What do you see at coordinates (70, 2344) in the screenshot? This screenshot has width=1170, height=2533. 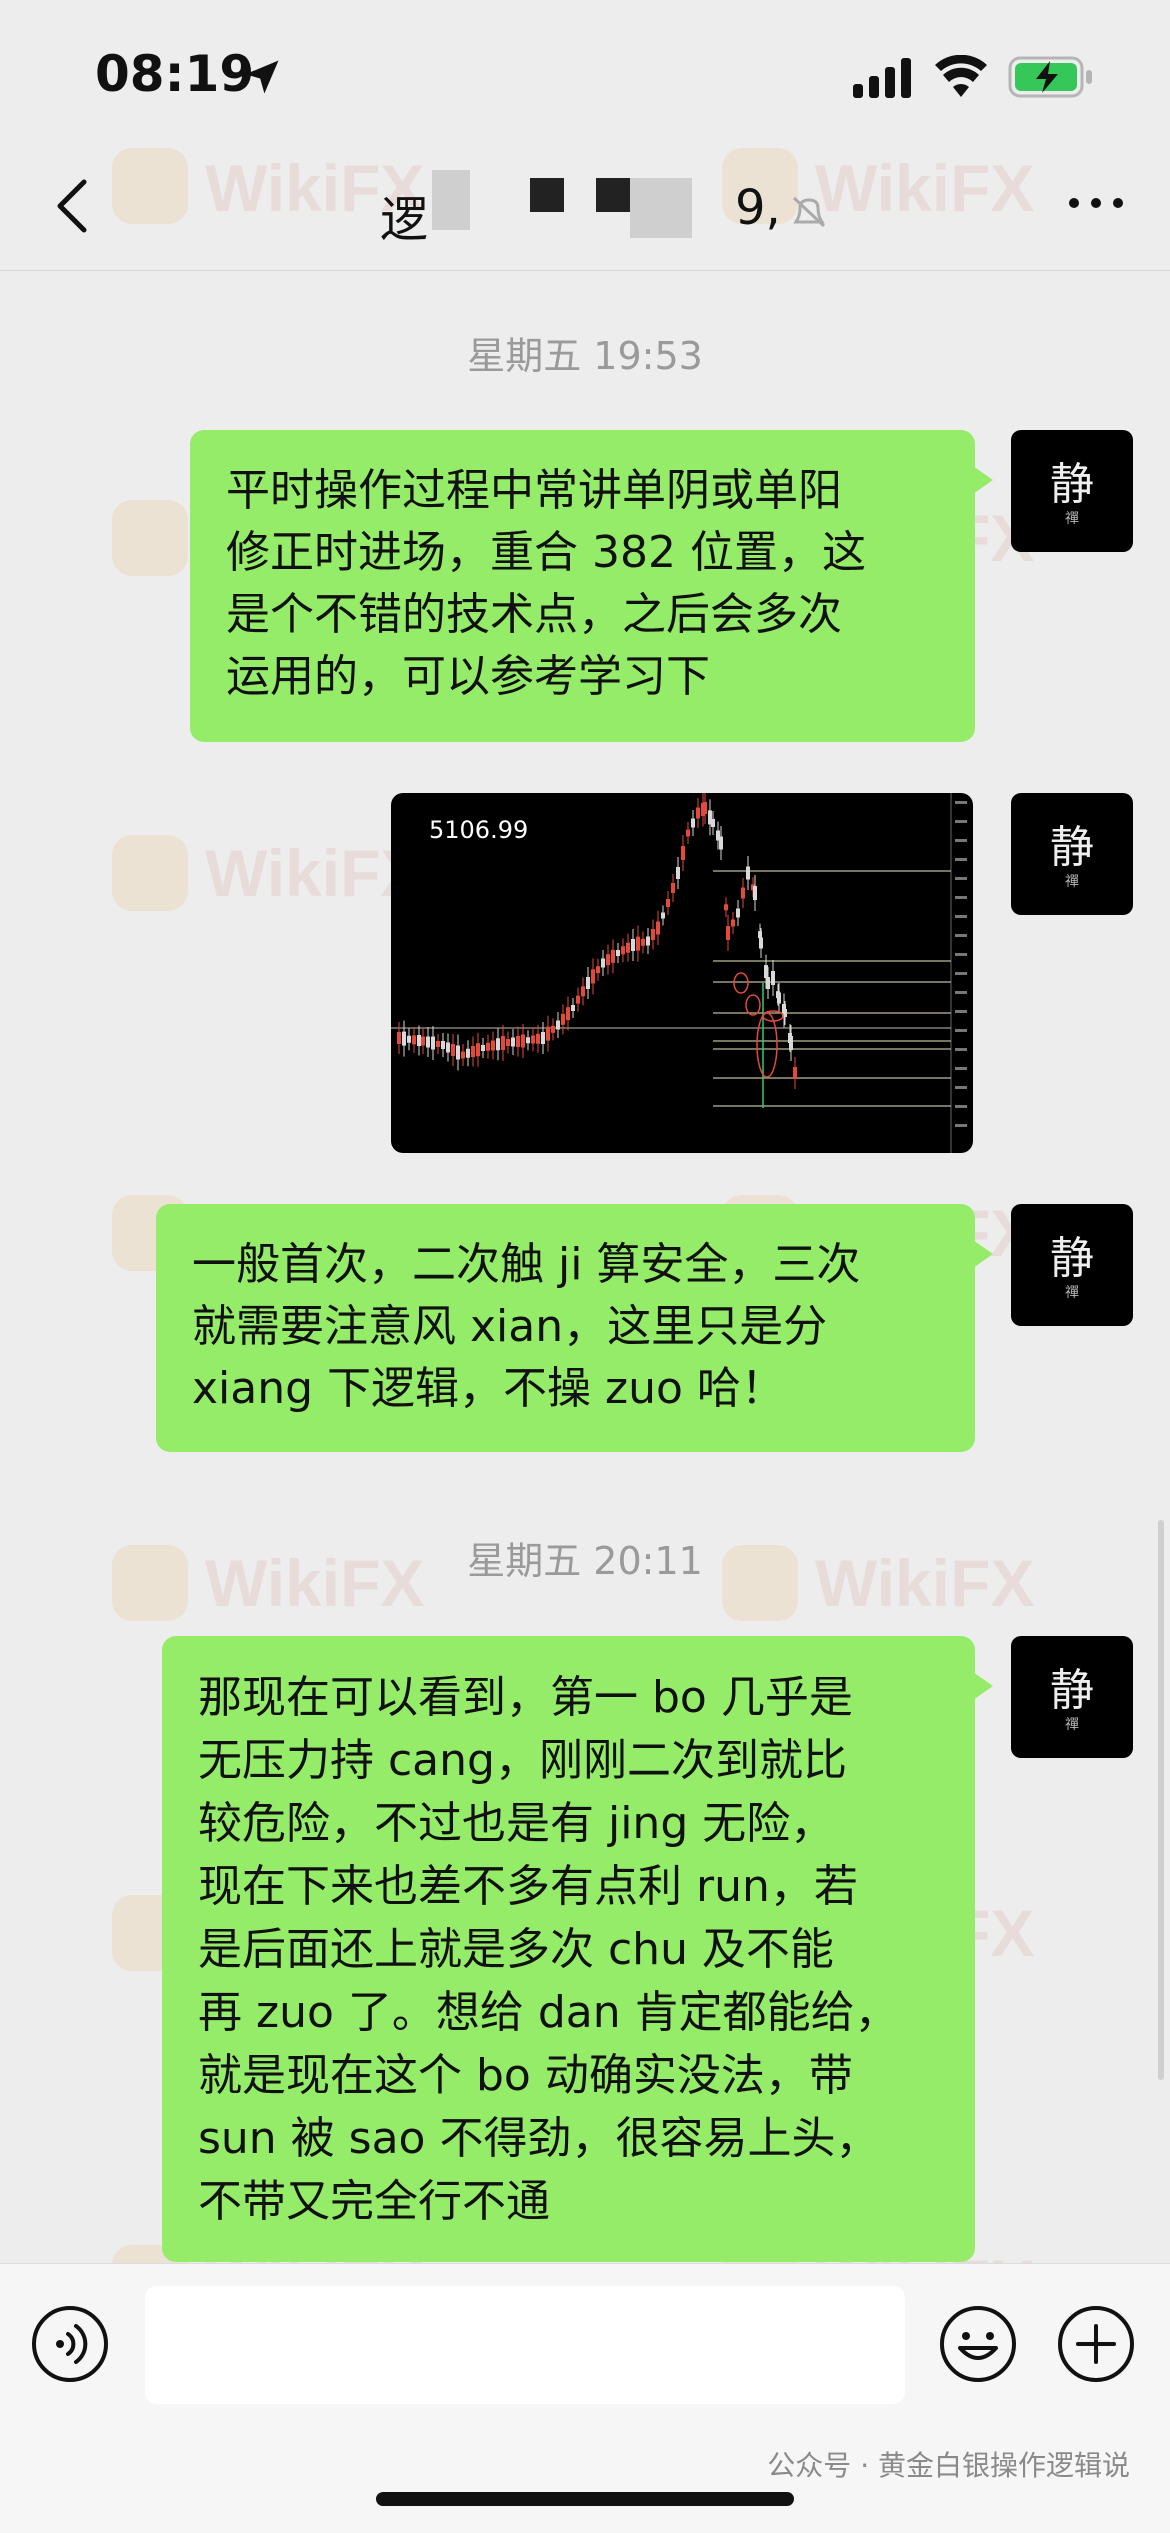 I see `voice-icon` at bounding box center [70, 2344].